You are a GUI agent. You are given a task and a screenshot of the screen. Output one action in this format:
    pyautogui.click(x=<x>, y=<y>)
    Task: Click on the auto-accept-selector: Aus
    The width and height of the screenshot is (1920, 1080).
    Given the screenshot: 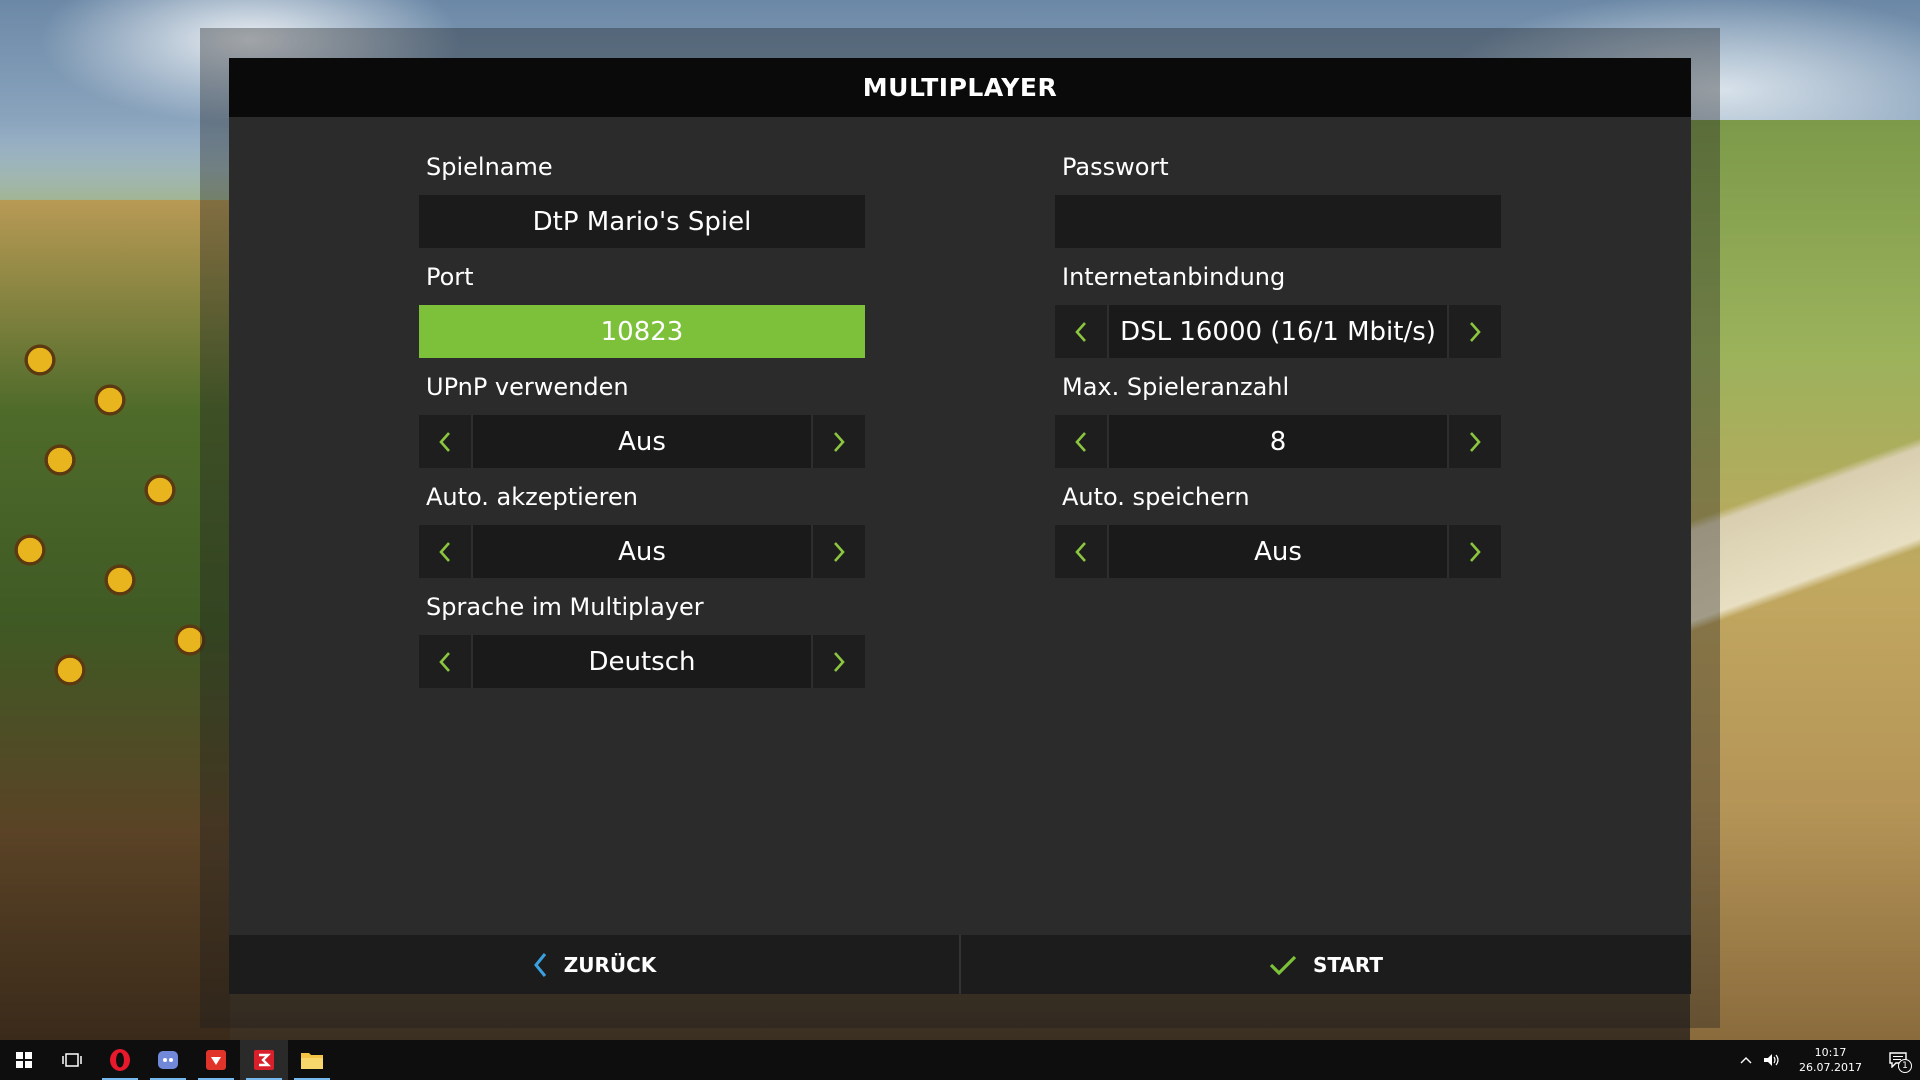 What is the action you would take?
    pyautogui.click(x=642, y=551)
    